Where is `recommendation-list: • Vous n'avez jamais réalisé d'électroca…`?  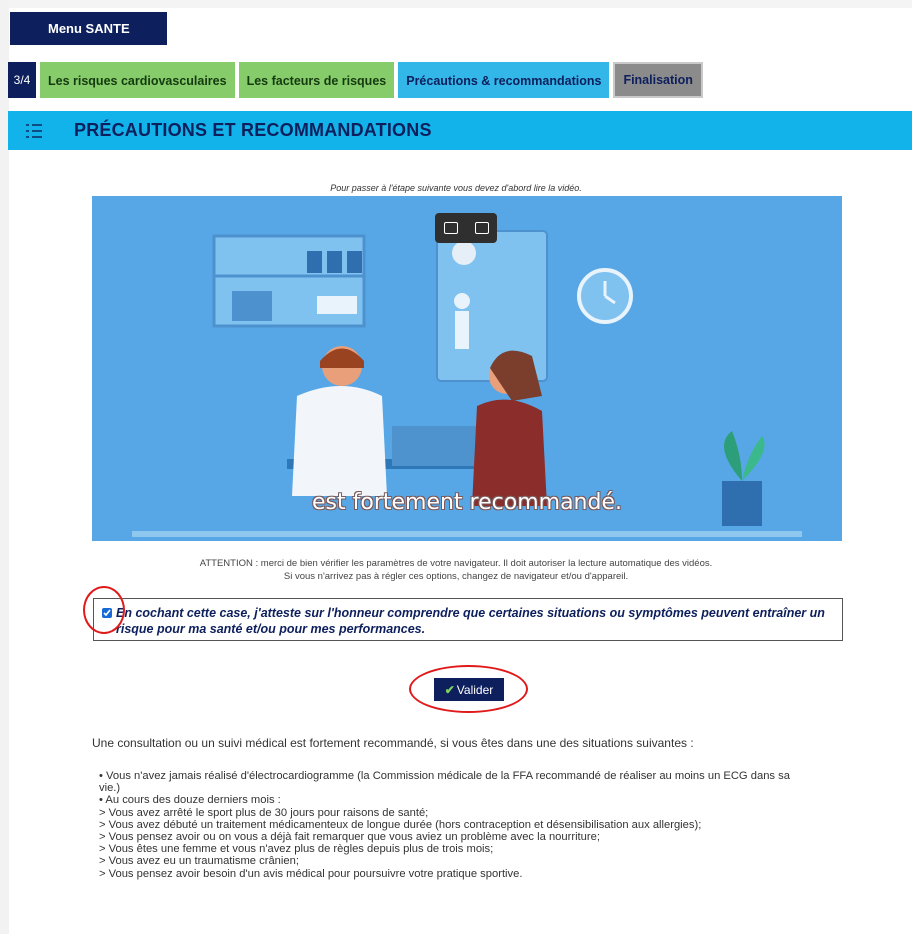 recommendation-list: • Vous n'avez jamais réalisé d'électroca… is located at coordinates (453, 825).